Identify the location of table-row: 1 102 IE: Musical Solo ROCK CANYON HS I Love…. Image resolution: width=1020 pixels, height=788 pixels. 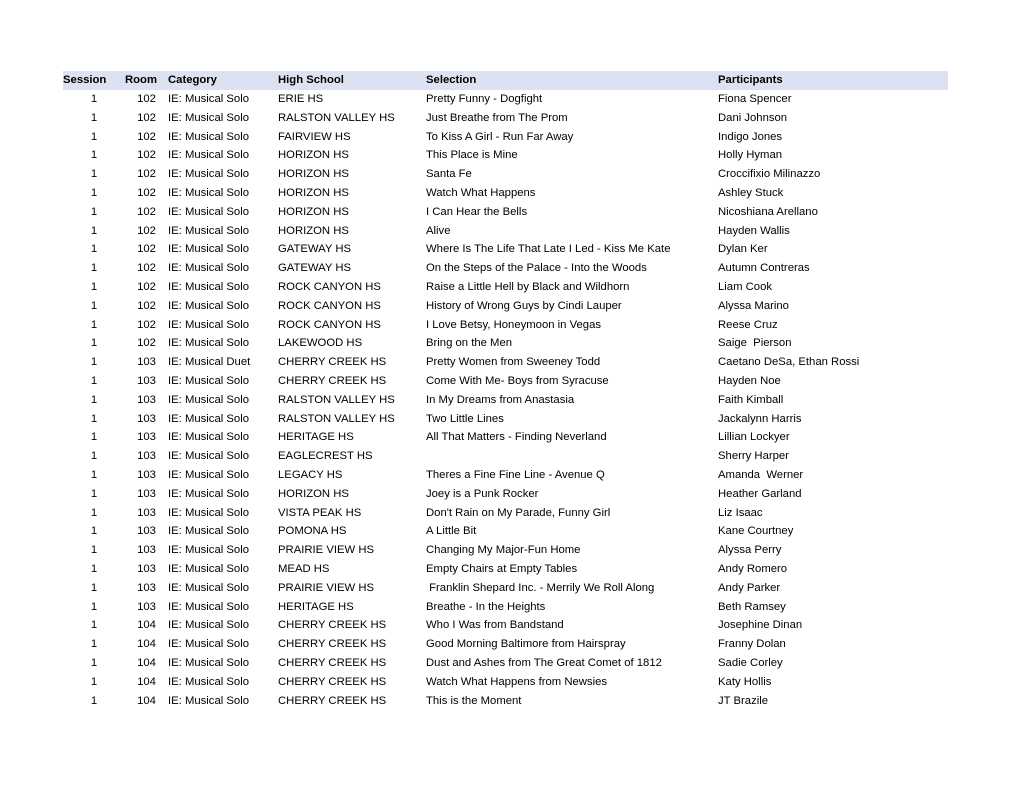
(505, 325).